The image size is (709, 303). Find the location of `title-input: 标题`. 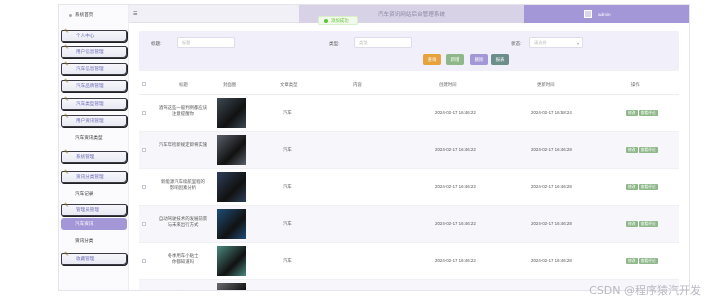

title-input: 标题 is located at coordinates (206, 42).